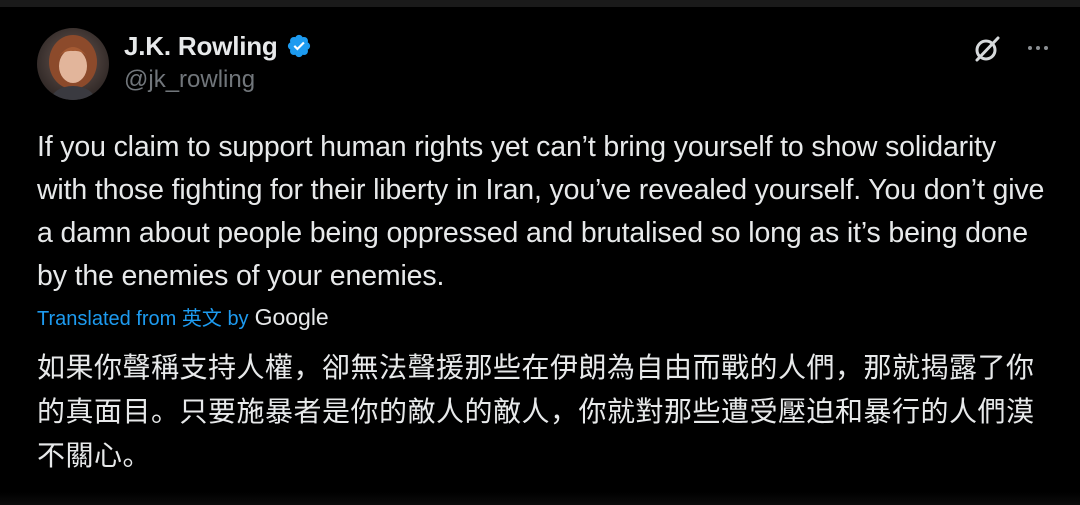  I want to click on translation-attribution: Translated from 英文 by Google, so click(183, 316).